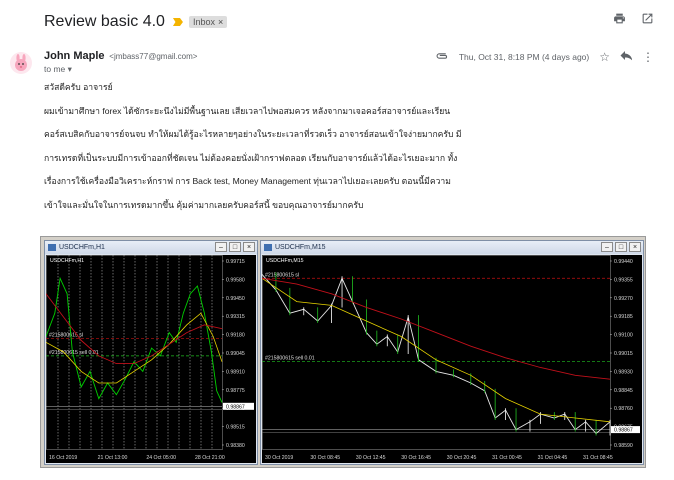  Describe the element at coordinates (55, 69) in the screenshot. I see `recipient-text: to me` at that location.